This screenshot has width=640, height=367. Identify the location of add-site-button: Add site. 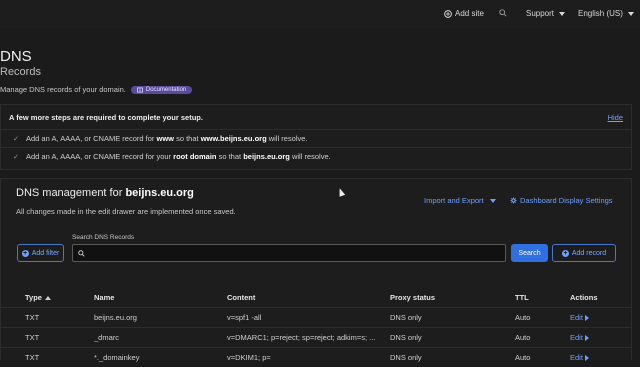
(464, 13).